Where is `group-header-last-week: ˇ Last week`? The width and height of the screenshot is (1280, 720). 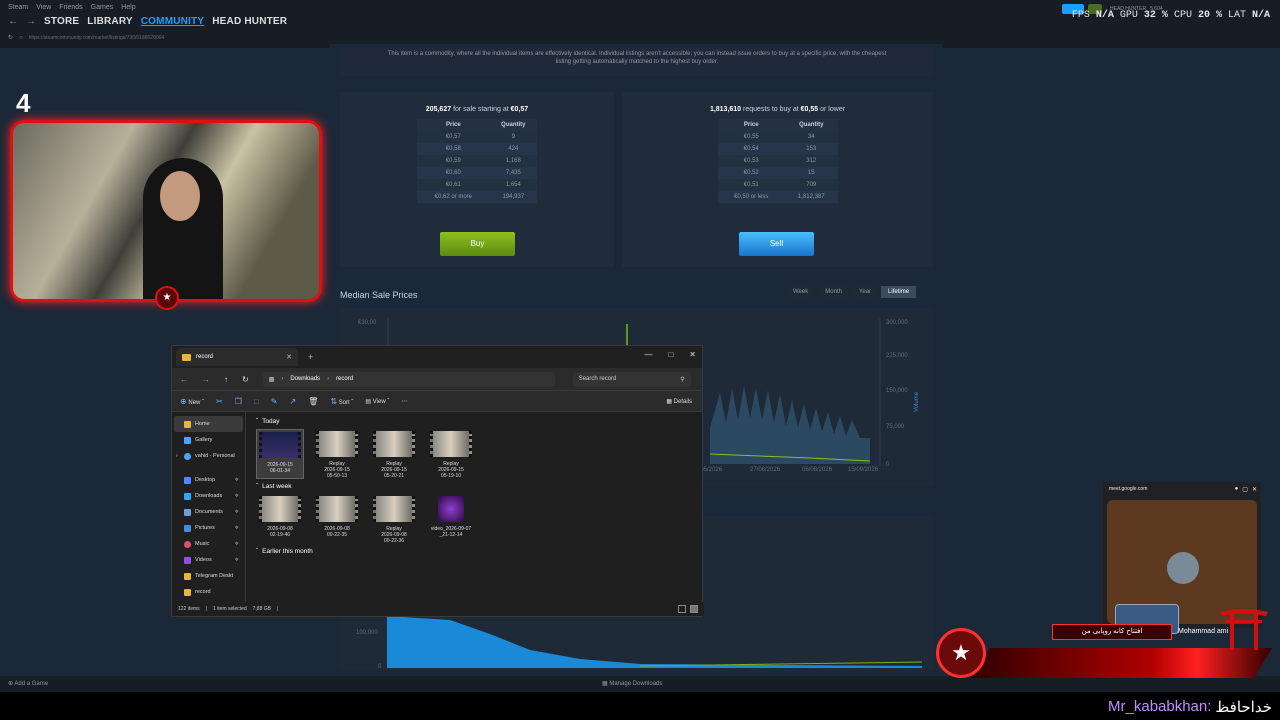 group-header-last-week: ˇ Last week is located at coordinates (480, 486).